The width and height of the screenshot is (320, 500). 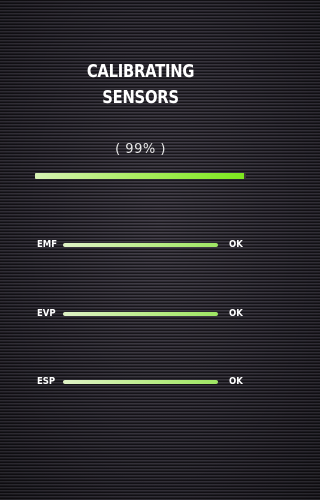 I want to click on sensor-row-esp: ESP OK, so click(x=140, y=382).